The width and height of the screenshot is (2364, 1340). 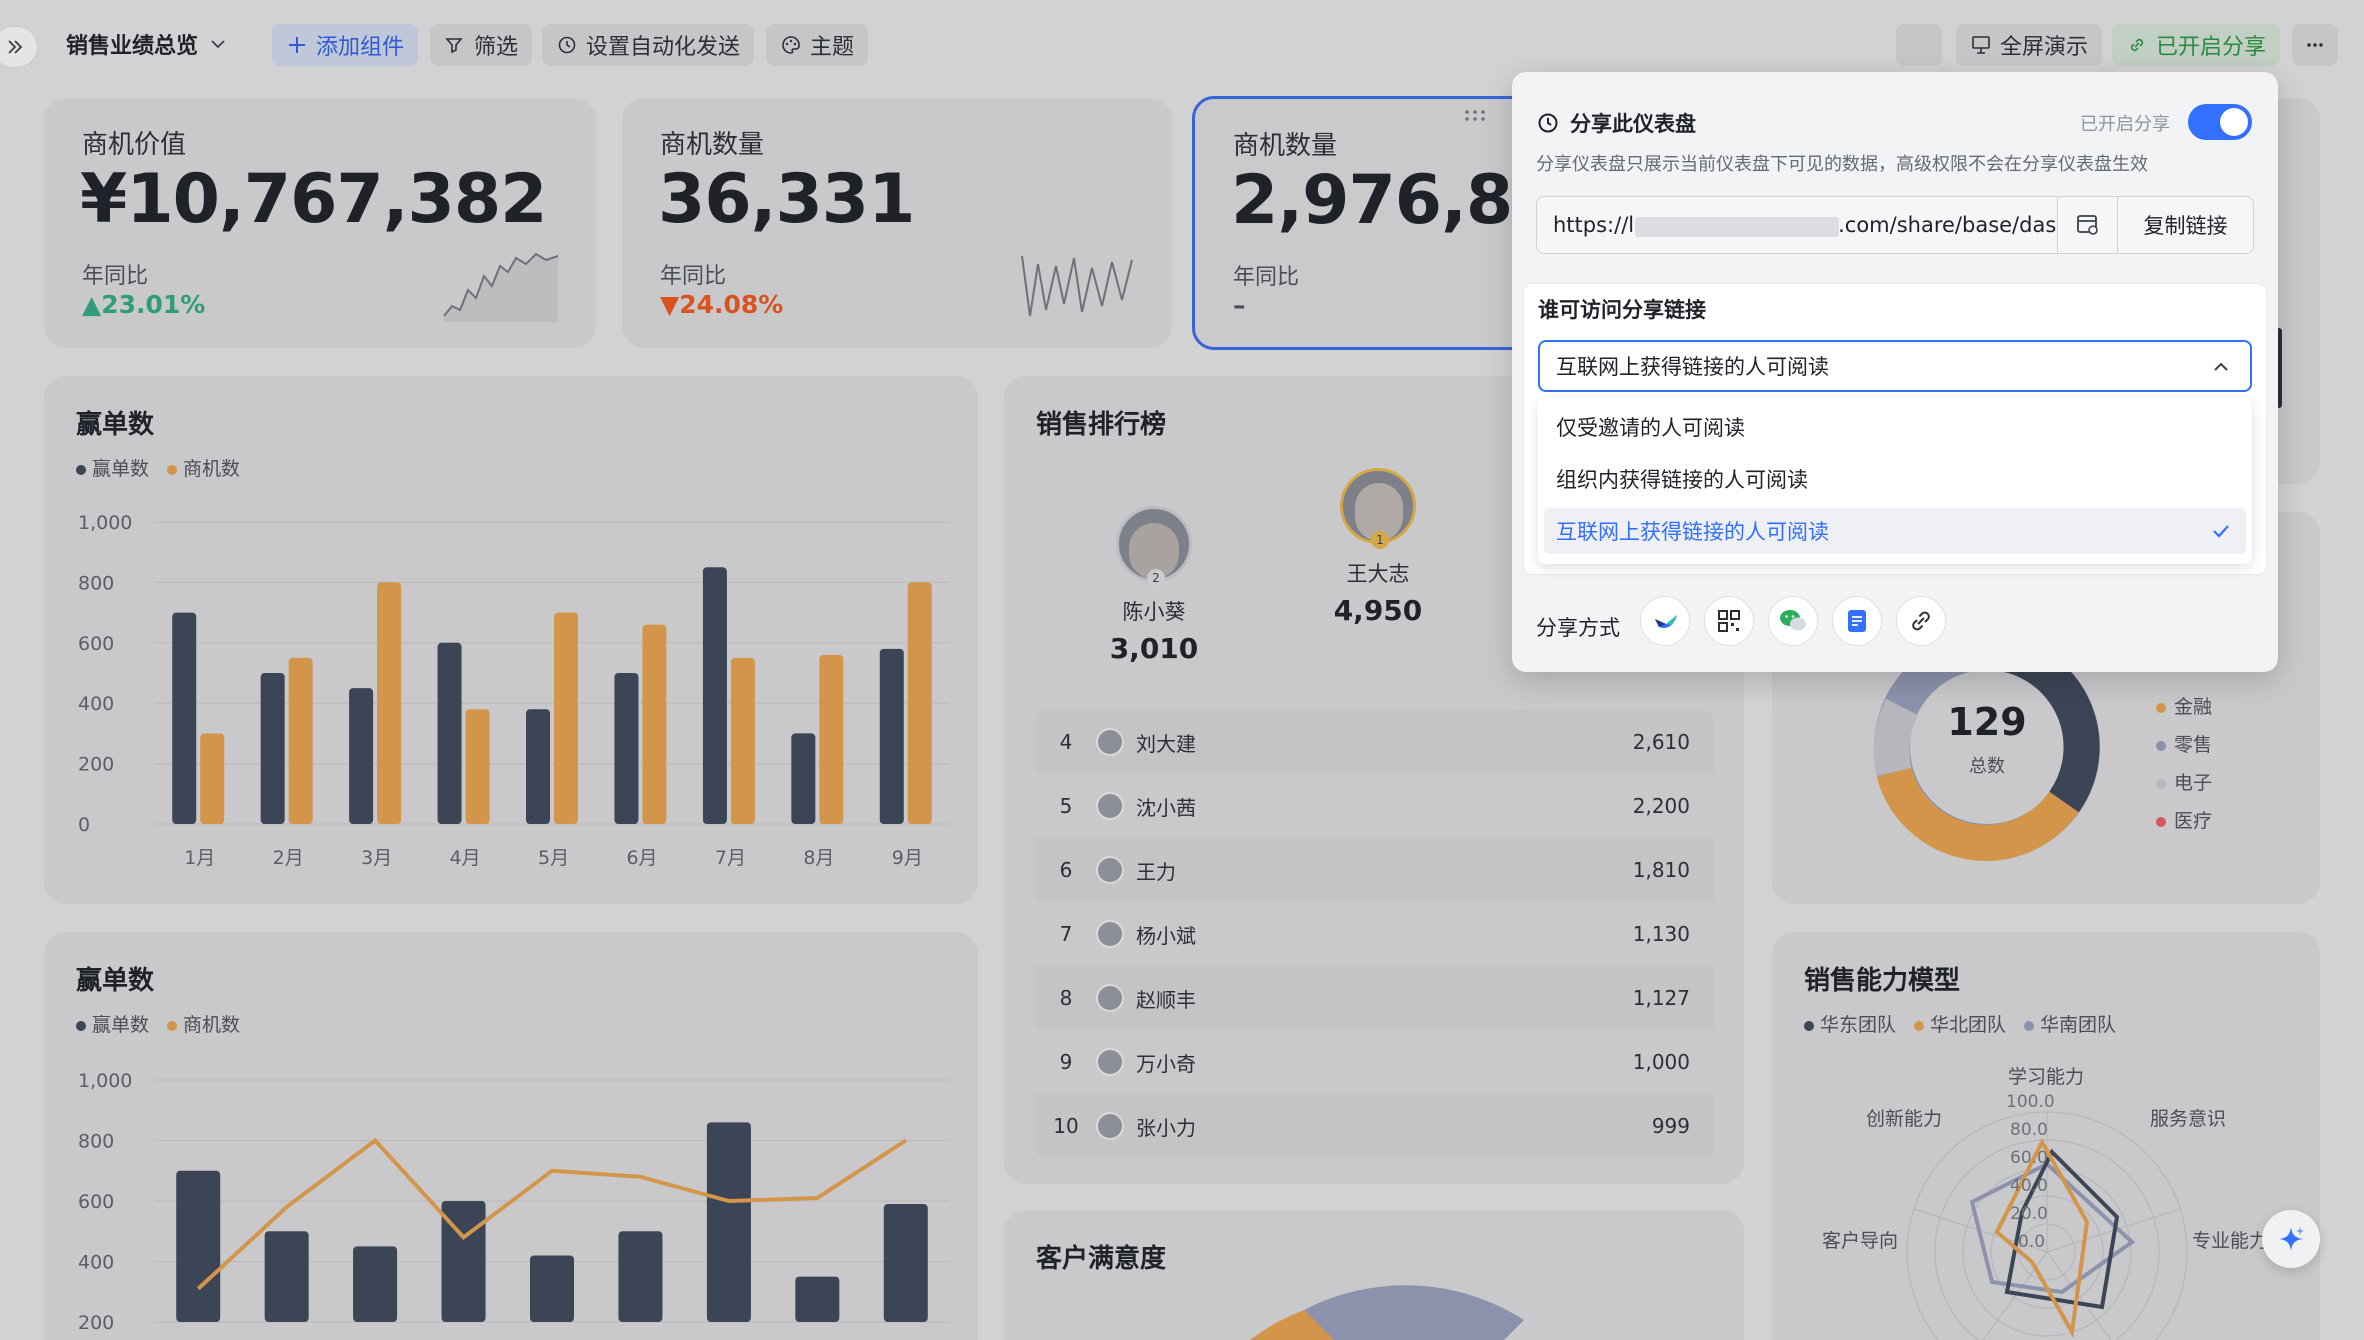 I want to click on radar-ticks: 100.0 80.0 60.0 40.0 20.0 0.0, so click(x=2030, y=1172).